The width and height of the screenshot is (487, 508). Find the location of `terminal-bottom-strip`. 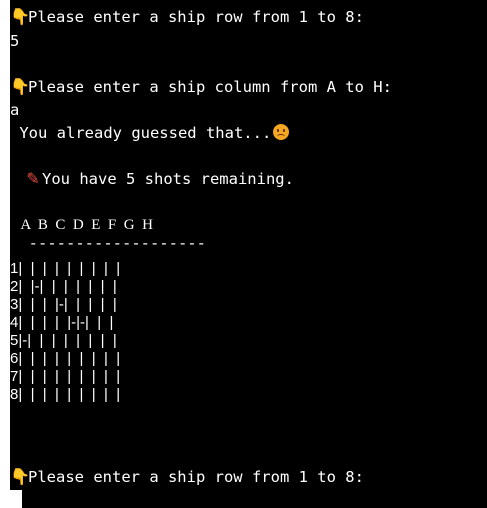

terminal-bottom-strip is located at coordinates (254, 499).